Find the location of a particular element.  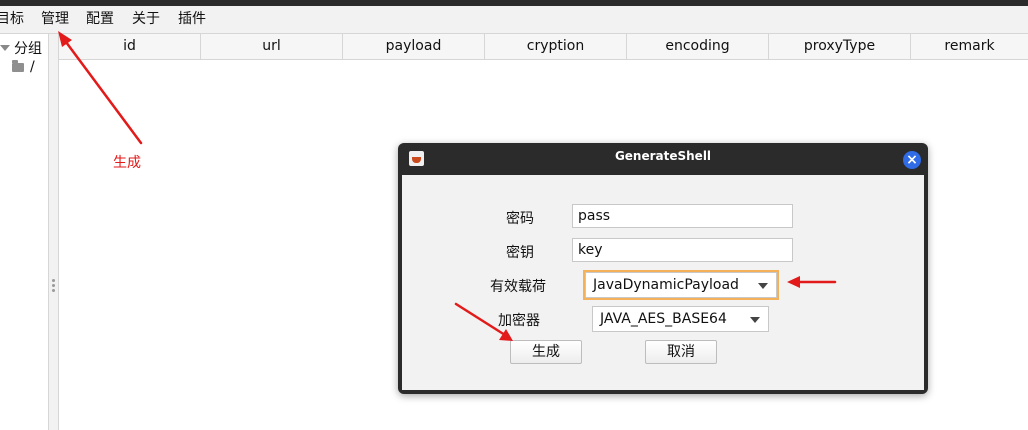

column-payload: payload is located at coordinates (414, 46).